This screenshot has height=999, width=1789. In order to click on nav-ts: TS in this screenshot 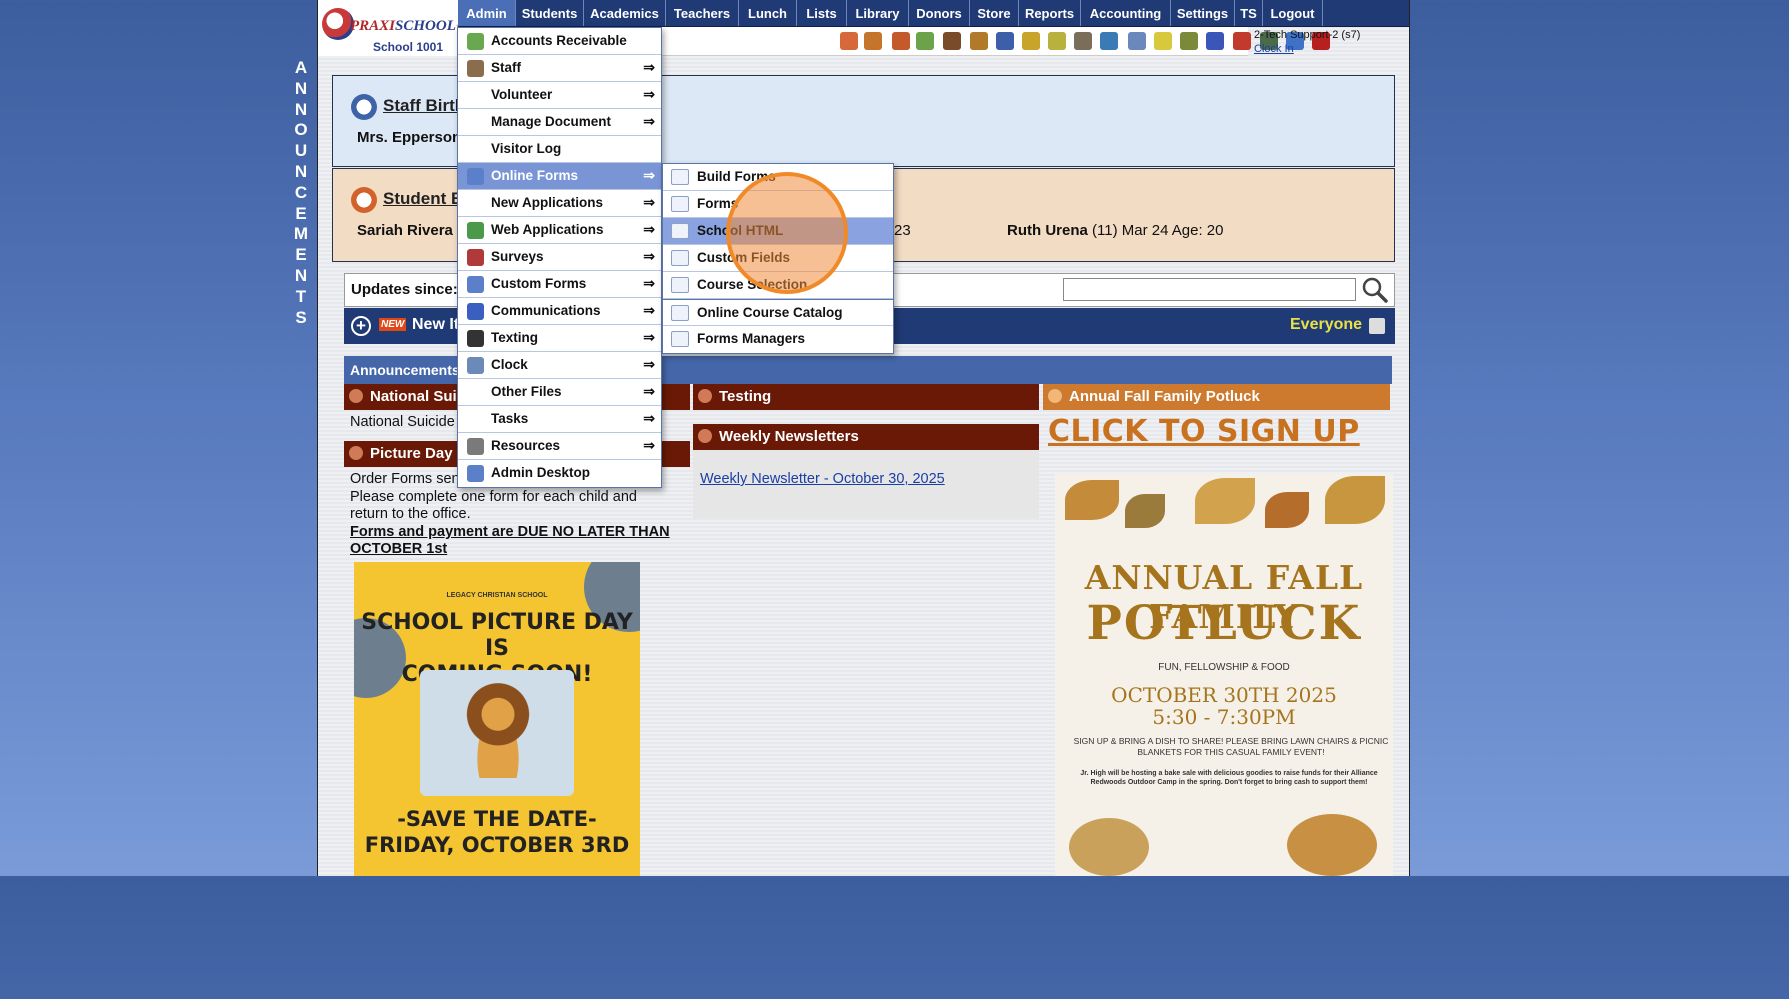, I will do `click(1249, 13)`.